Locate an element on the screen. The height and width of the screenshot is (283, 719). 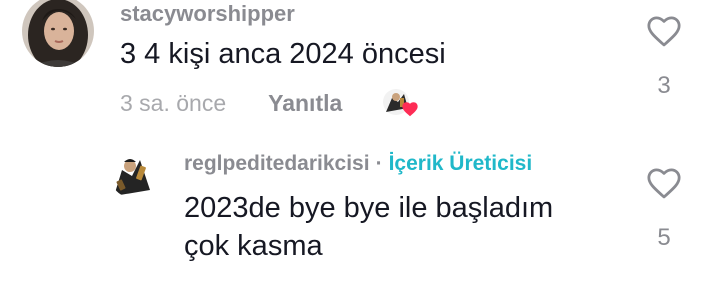
like-column: 5 is located at coordinates (664, 209).